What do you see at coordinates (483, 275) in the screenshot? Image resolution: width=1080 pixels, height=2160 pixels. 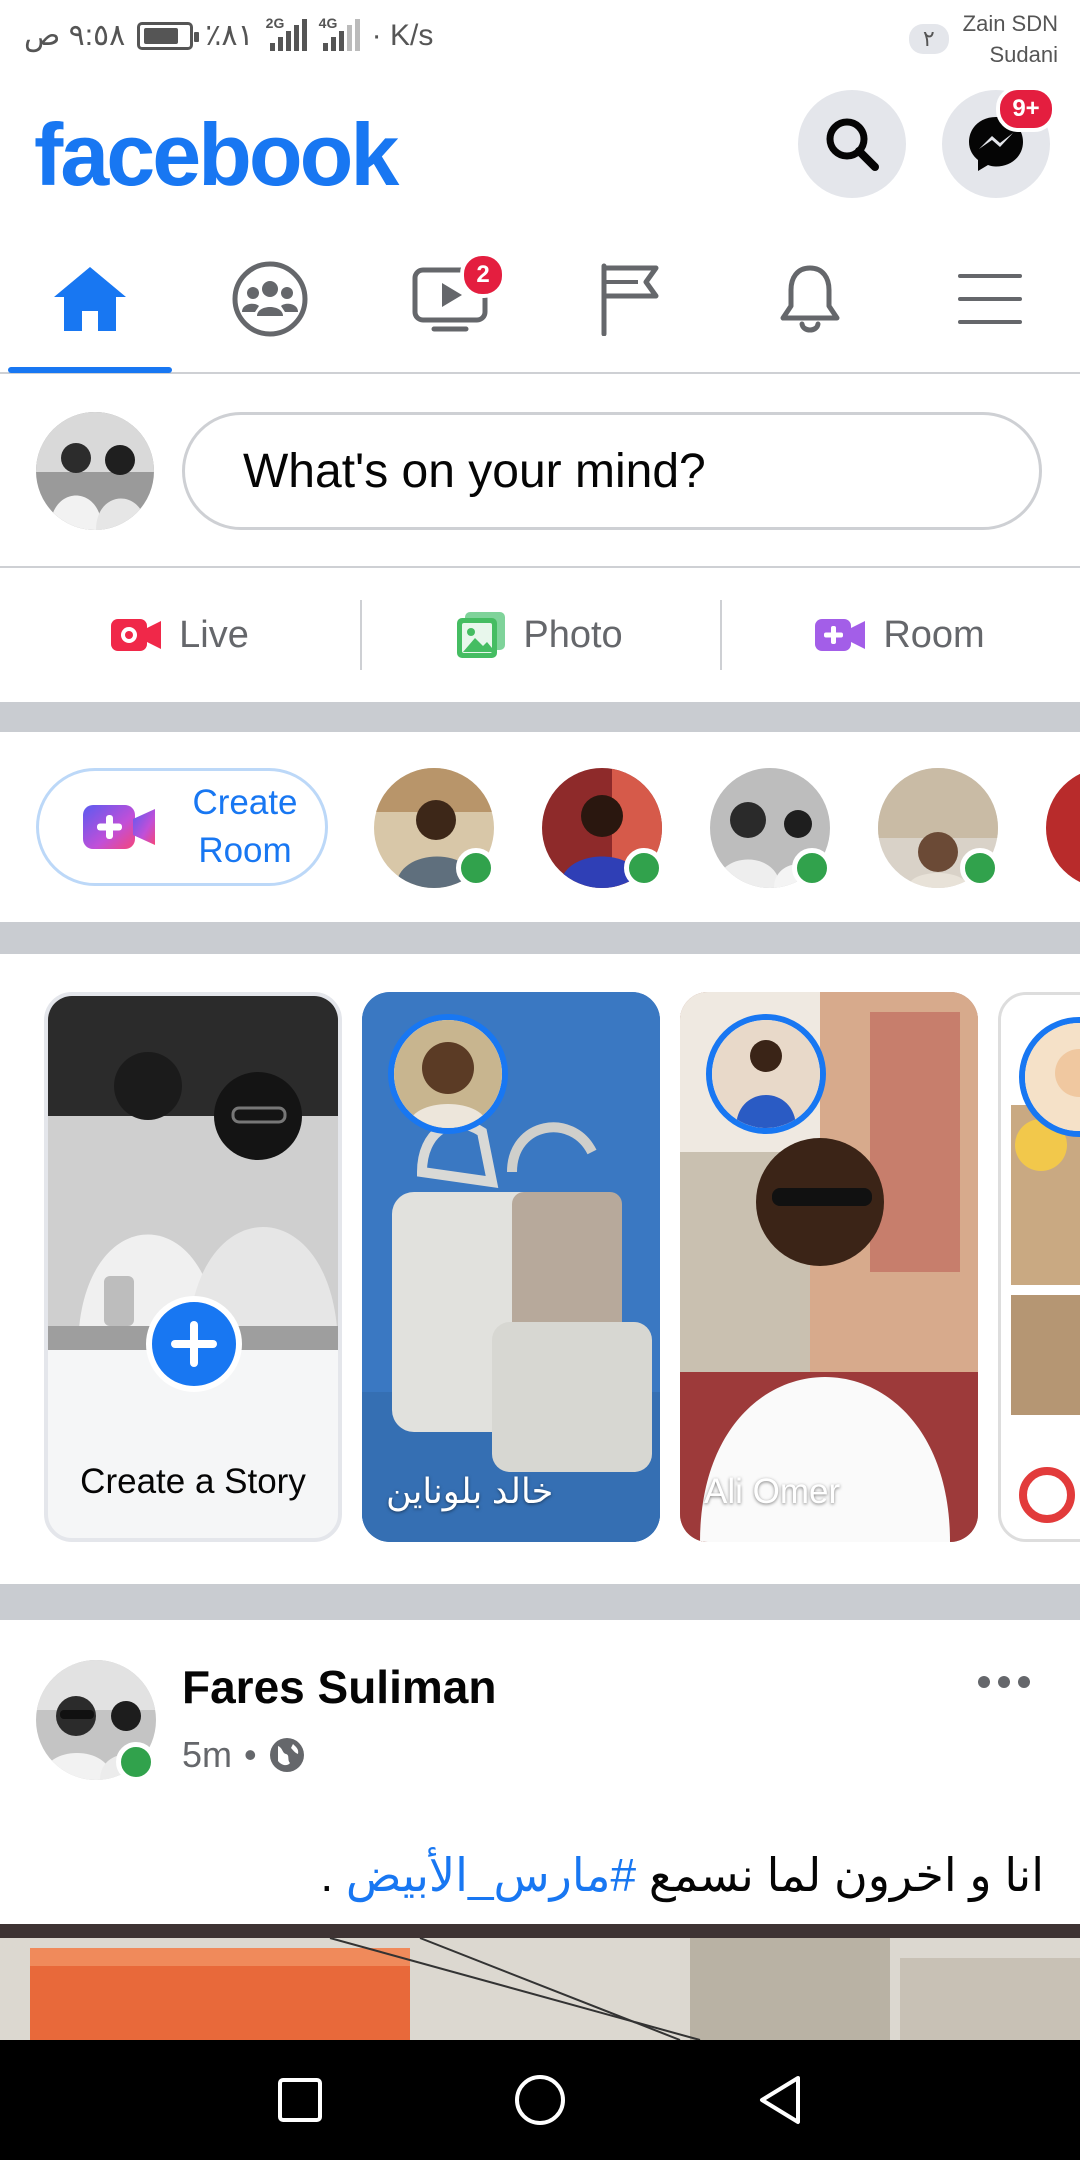 I see `watch-badge: 2` at bounding box center [483, 275].